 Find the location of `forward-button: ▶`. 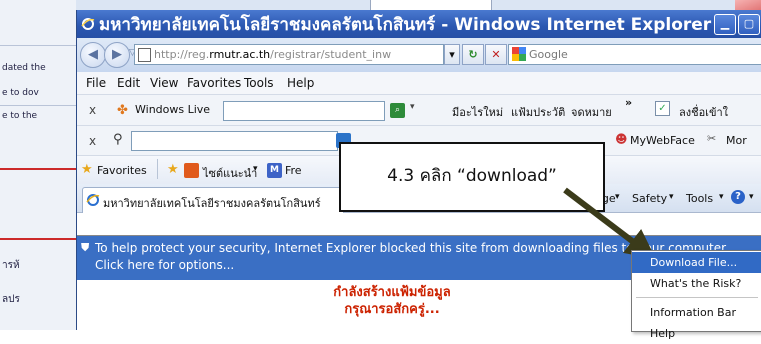

forward-button: ▶ is located at coordinates (117, 55).